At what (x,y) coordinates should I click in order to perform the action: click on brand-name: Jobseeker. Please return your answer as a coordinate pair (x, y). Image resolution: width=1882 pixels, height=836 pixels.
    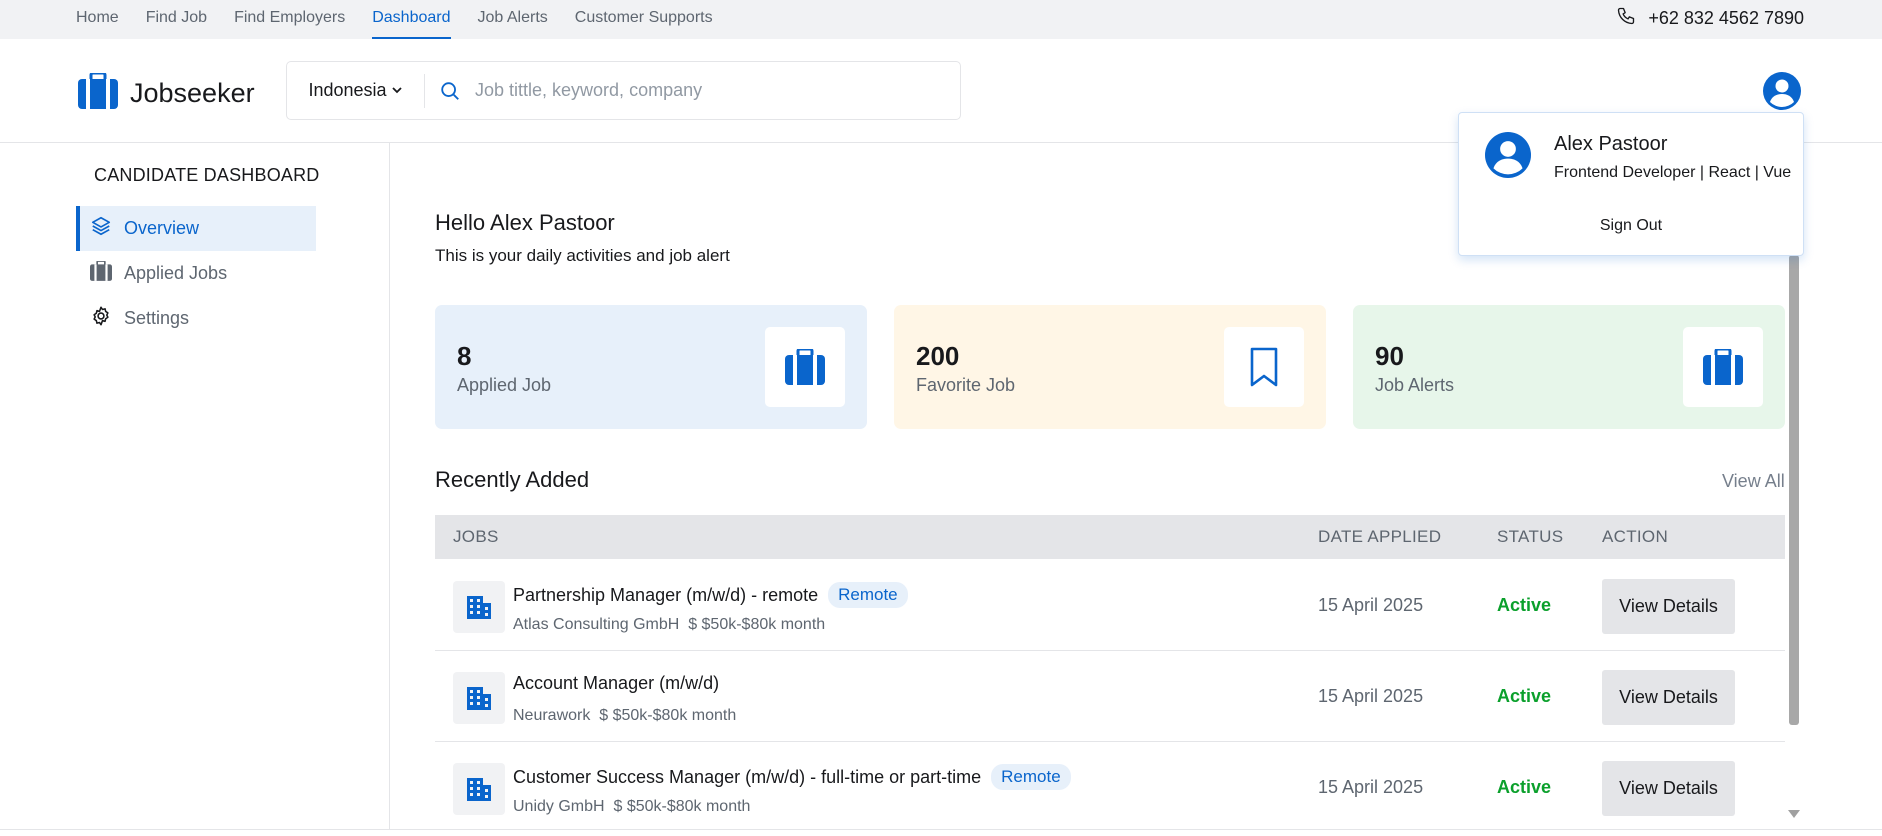
    Looking at the image, I should click on (192, 93).